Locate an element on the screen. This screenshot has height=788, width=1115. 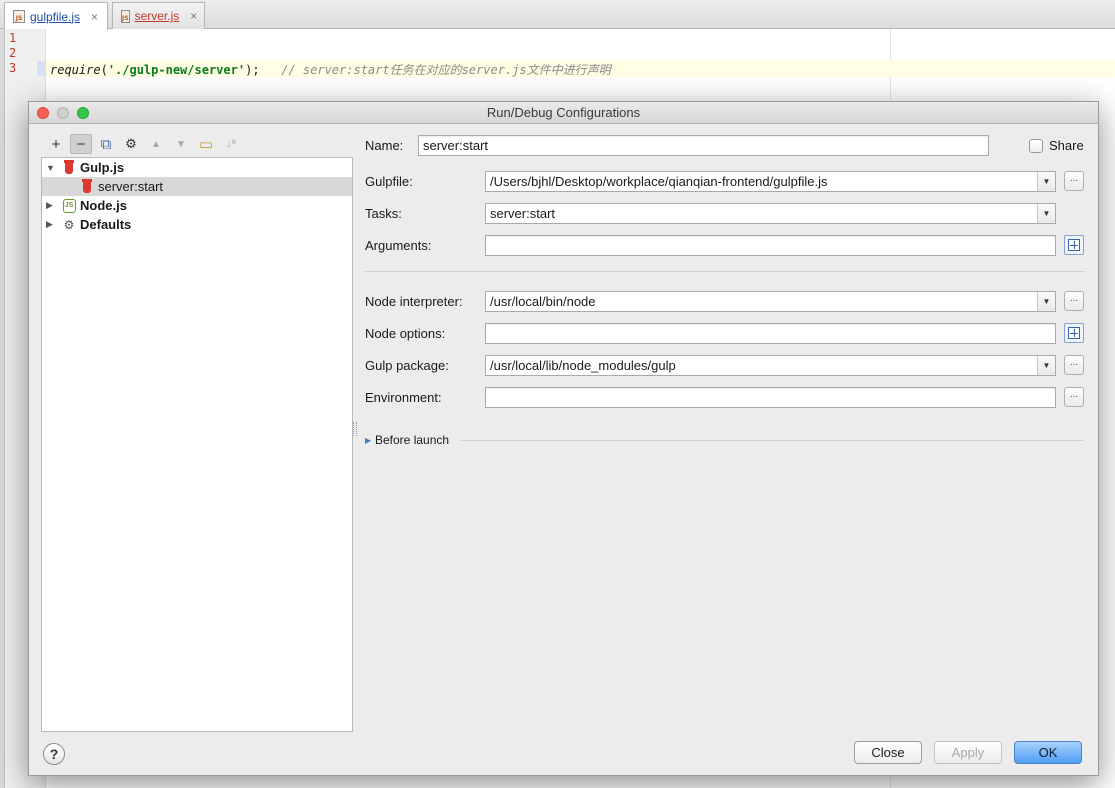
tab-label: server.js is located at coordinates (157, 16).